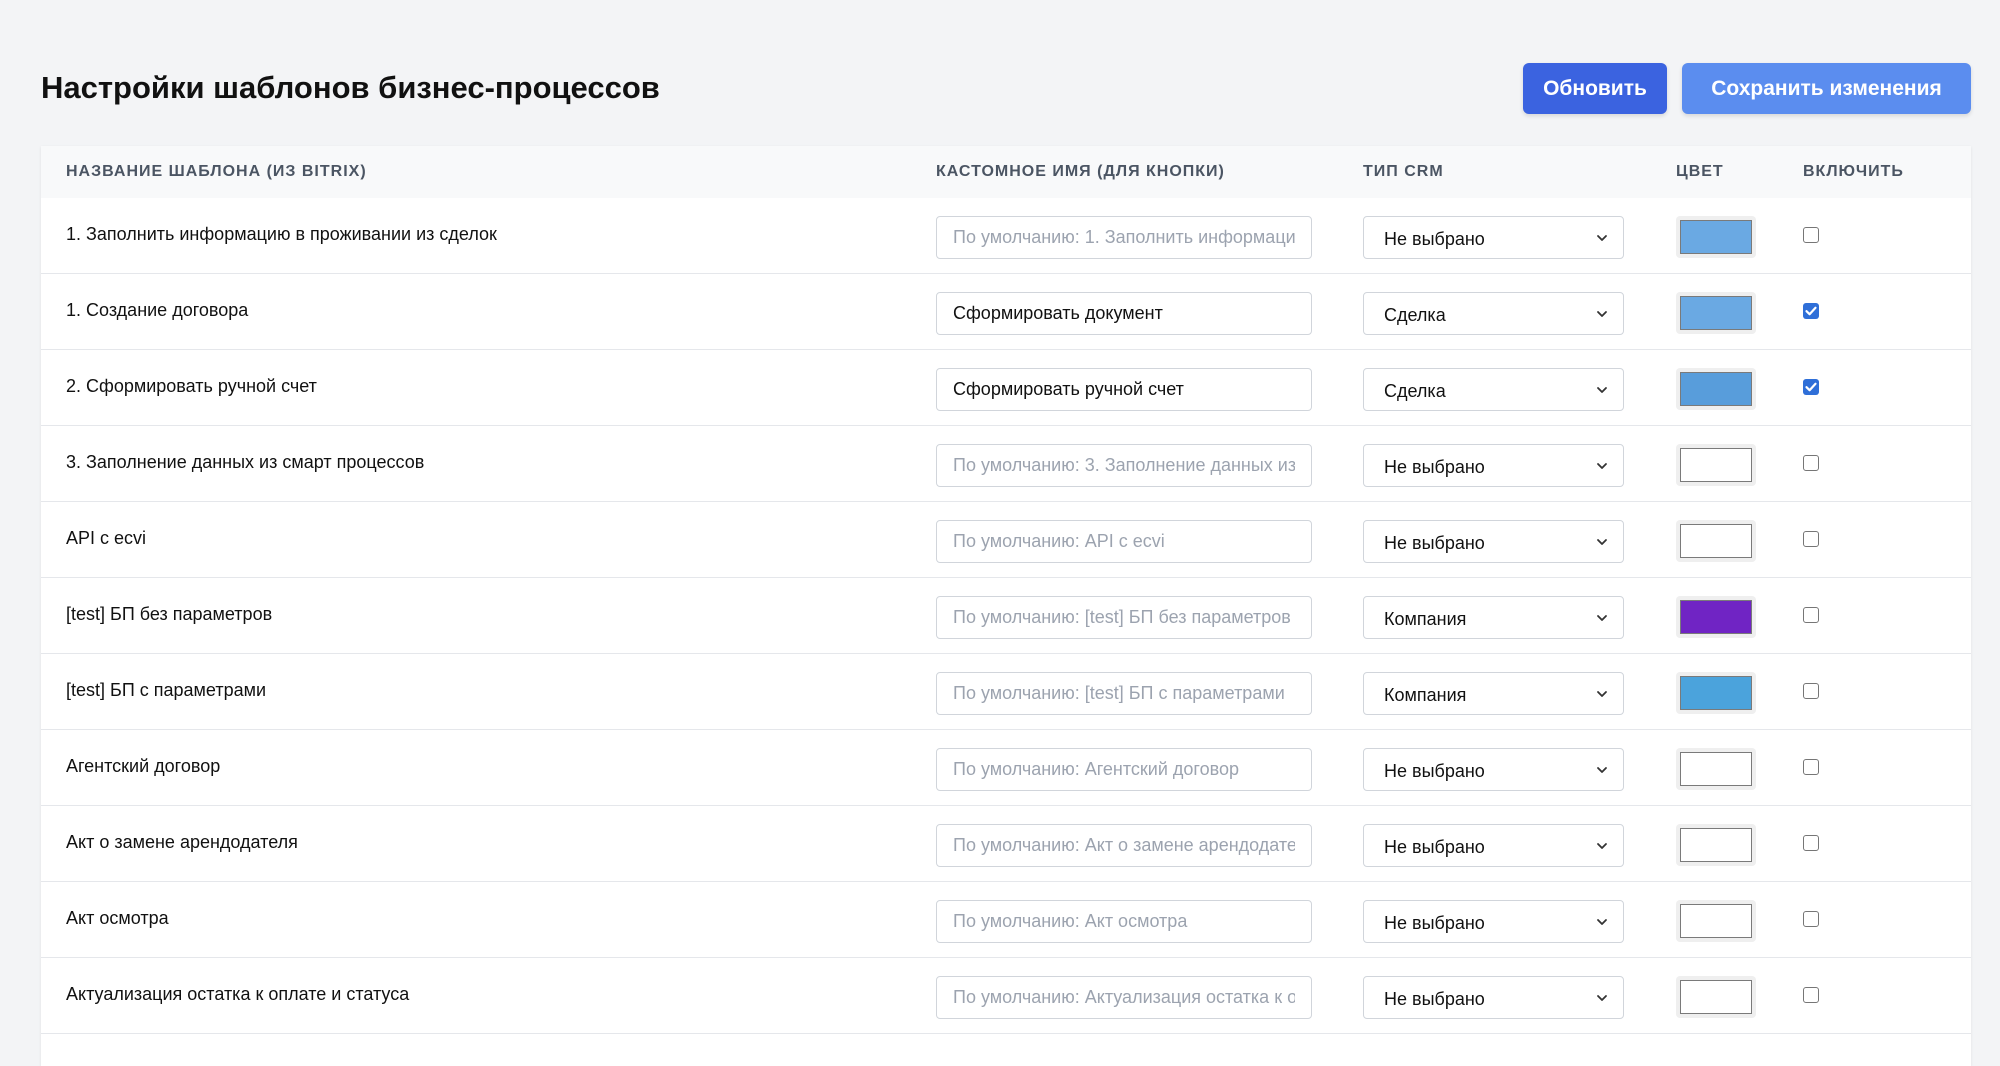 The image size is (2000, 1066). I want to click on crm-type-value: Сделка, so click(1415, 315).